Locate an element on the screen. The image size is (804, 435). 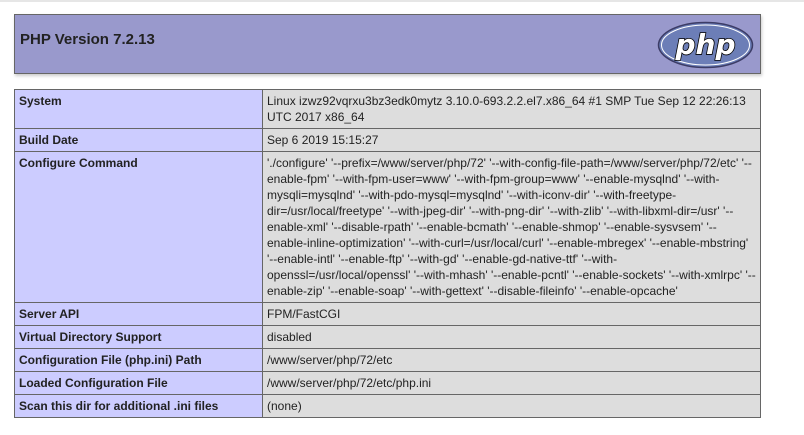
php-version-header: PHP Version 7.2.13 php is located at coordinates (387, 44).